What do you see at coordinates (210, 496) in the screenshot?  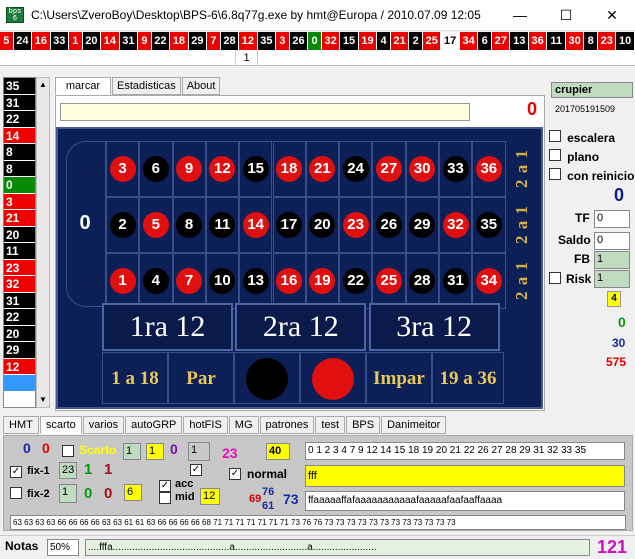 I see `mid-box: 12` at bounding box center [210, 496].